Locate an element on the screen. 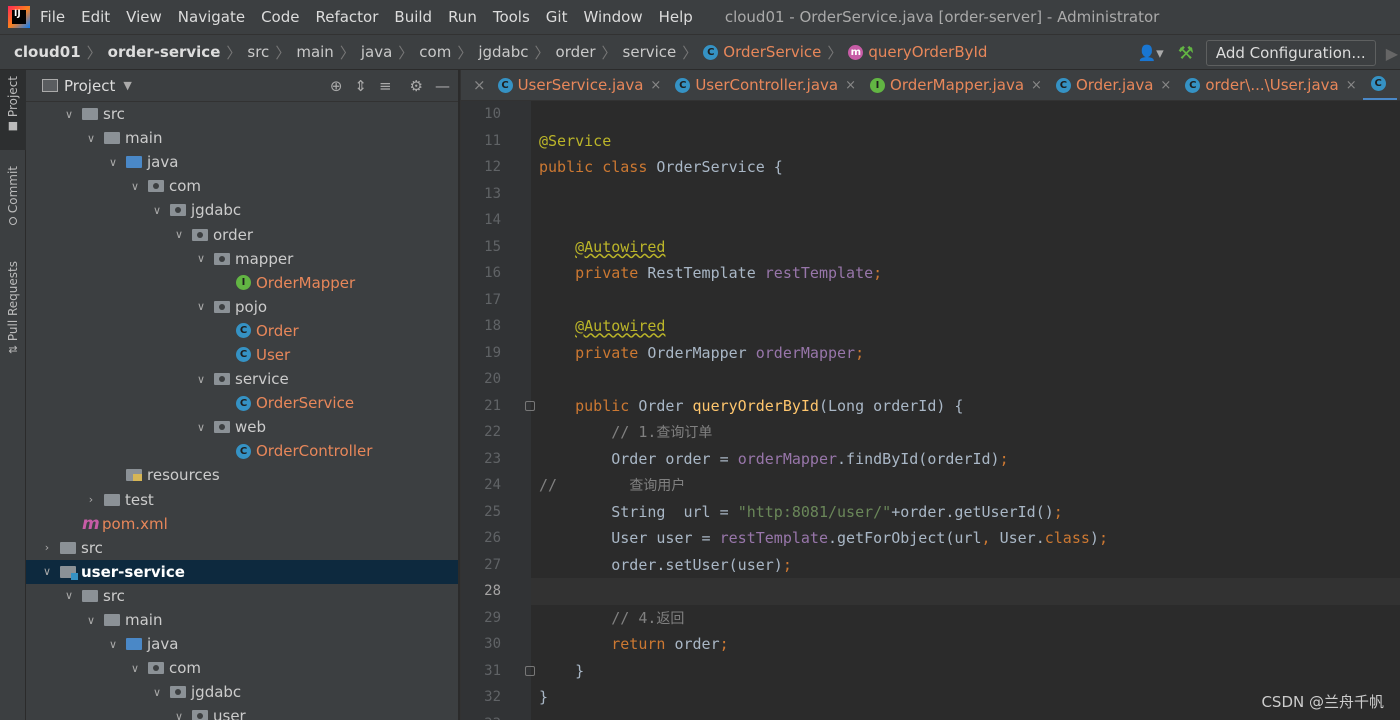 This screenshot has width=1400, height=720. breadcrumb-class: C OrderService is located at coordinates (762, 52).